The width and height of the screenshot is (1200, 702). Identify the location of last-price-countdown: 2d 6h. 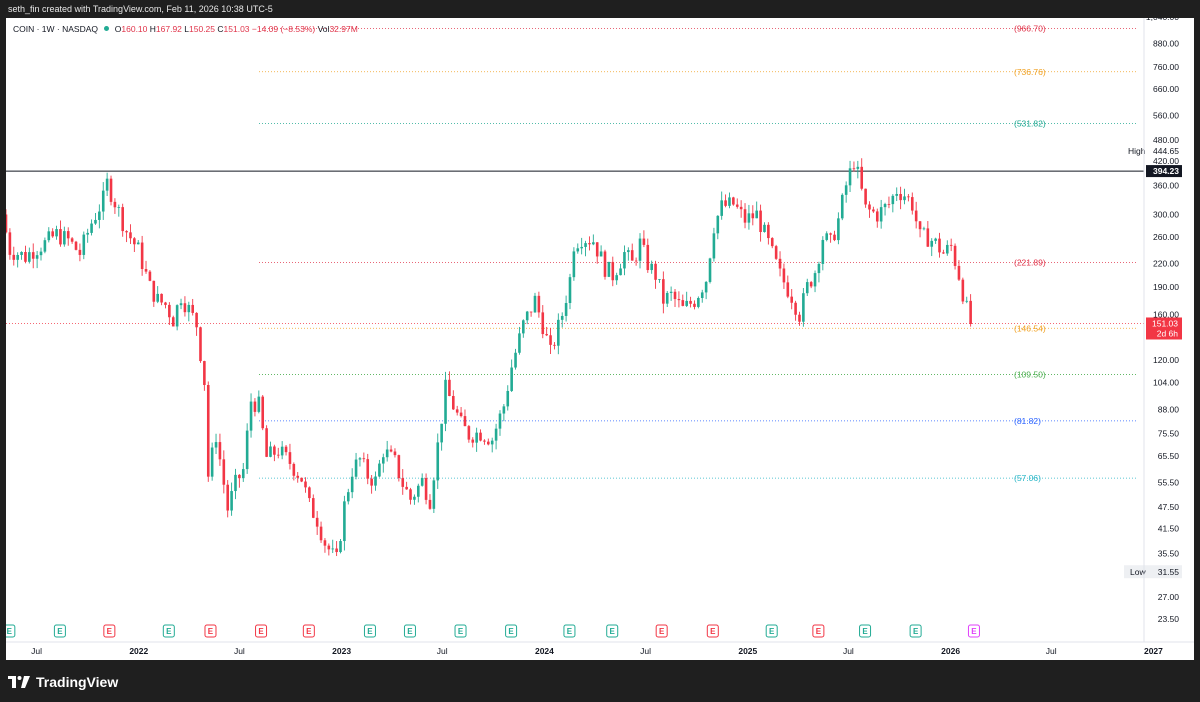
(1168, 333).